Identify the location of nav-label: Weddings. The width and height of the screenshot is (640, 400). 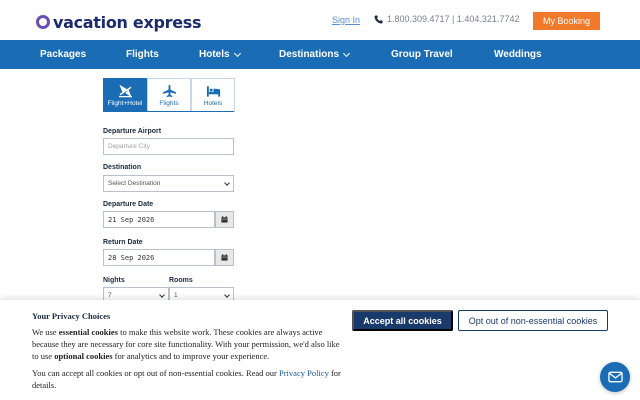
(518, 54).